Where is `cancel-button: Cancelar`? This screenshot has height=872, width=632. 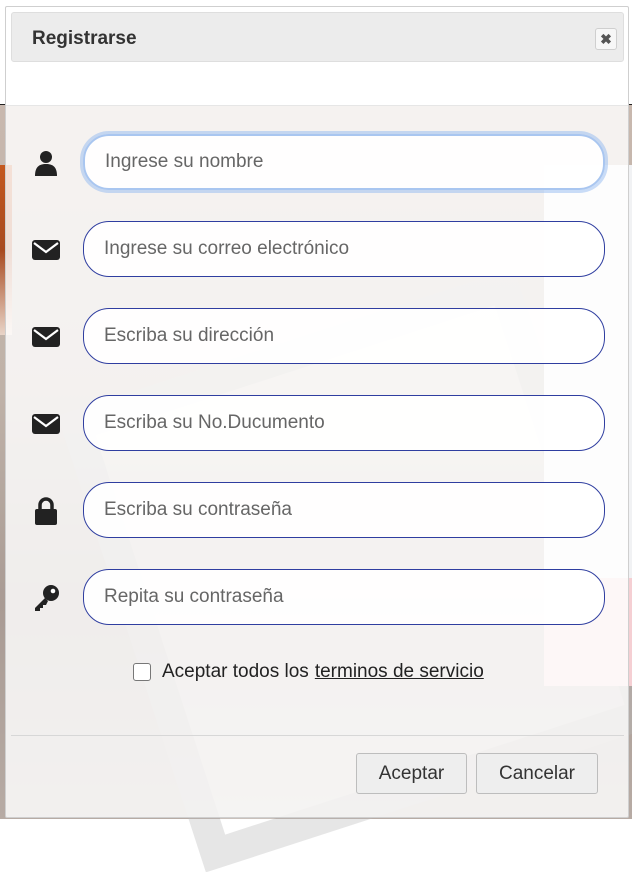
cancel-button: Cancelar is located at coordinates (537, 773).